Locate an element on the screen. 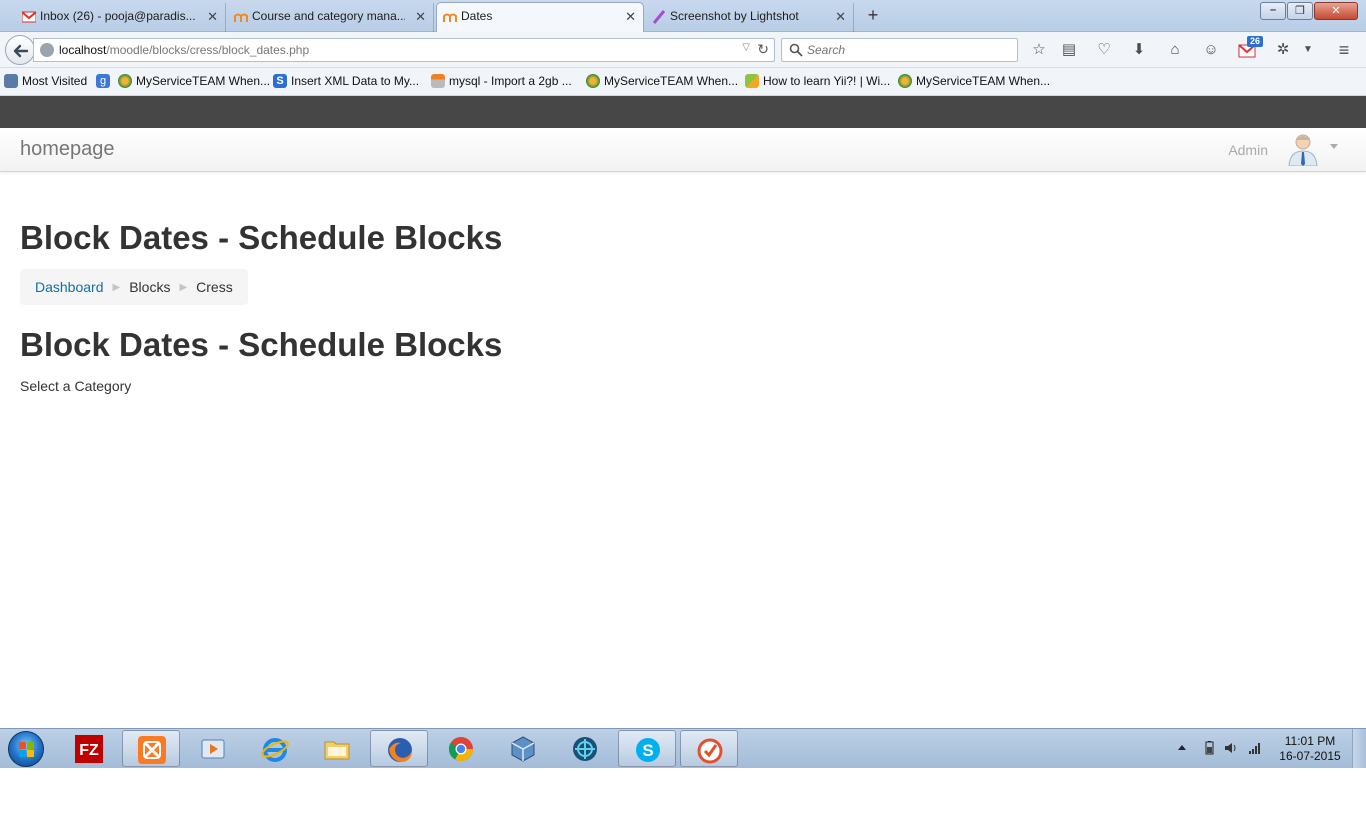  page-title: Block Dates - Schedule Blocks is located at coordinates (261, 237).